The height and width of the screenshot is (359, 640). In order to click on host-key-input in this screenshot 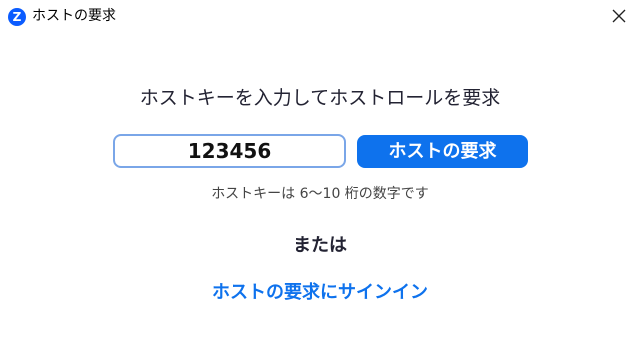, I will do `click(229, 151)`.